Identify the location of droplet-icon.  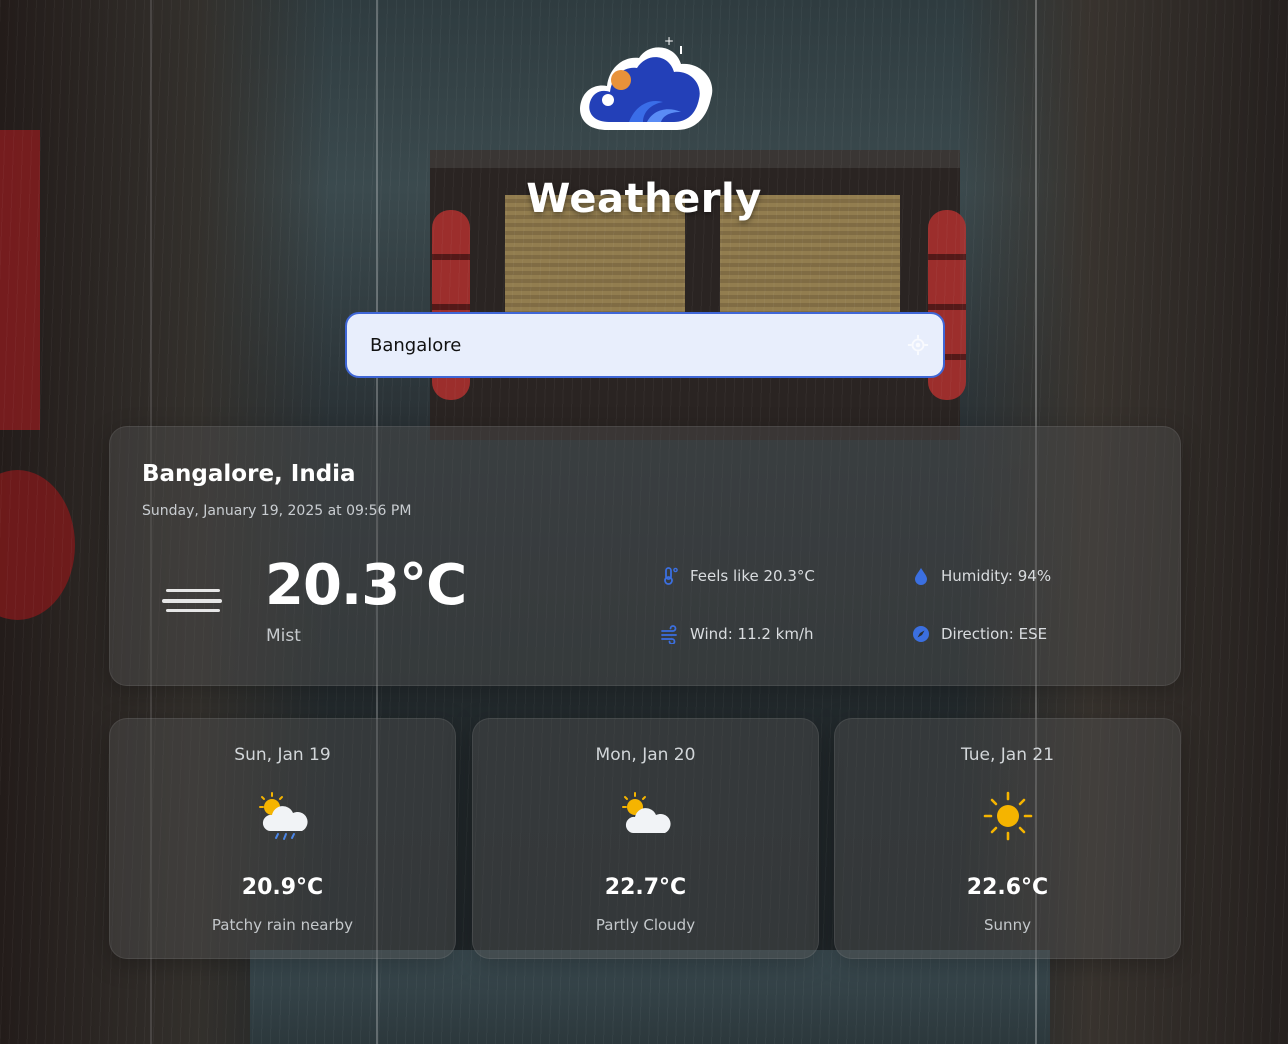
(921, 576).